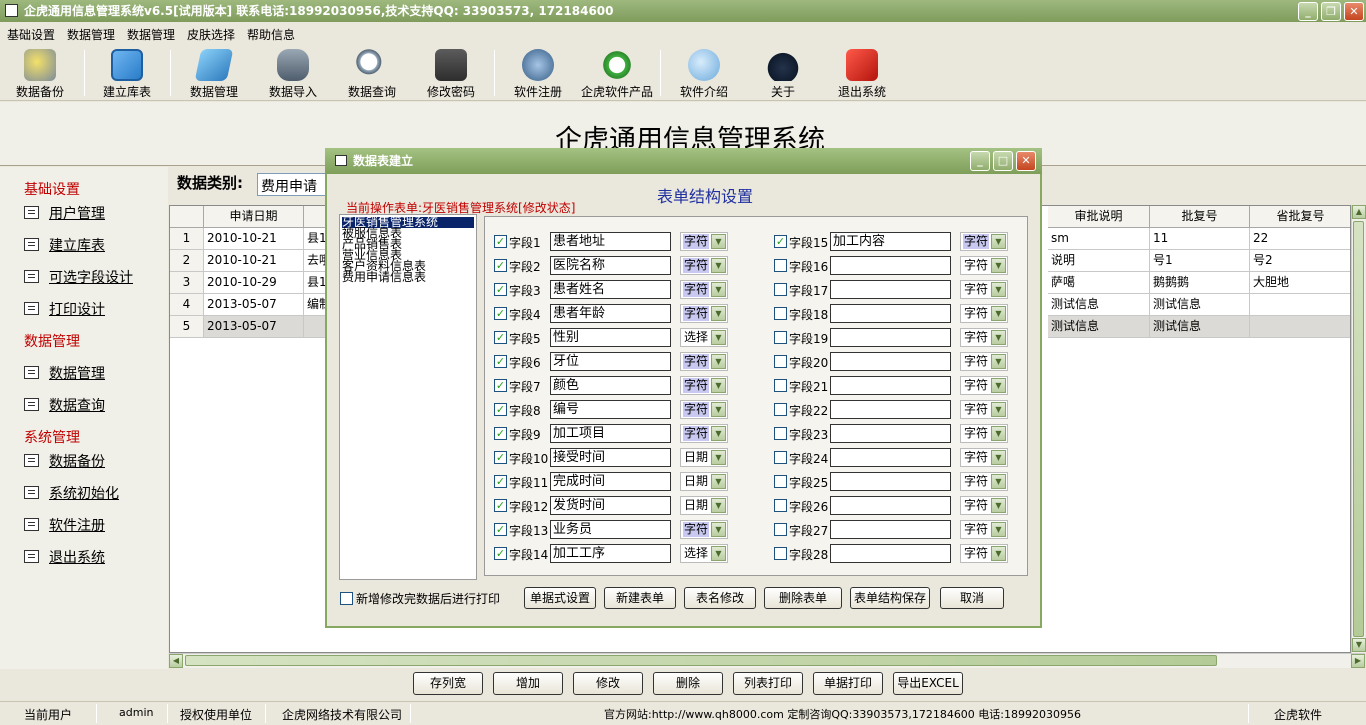  Describe the element at coordinates (972, 598) in the screenshot. I see `cancel-button: 取消` at that location.